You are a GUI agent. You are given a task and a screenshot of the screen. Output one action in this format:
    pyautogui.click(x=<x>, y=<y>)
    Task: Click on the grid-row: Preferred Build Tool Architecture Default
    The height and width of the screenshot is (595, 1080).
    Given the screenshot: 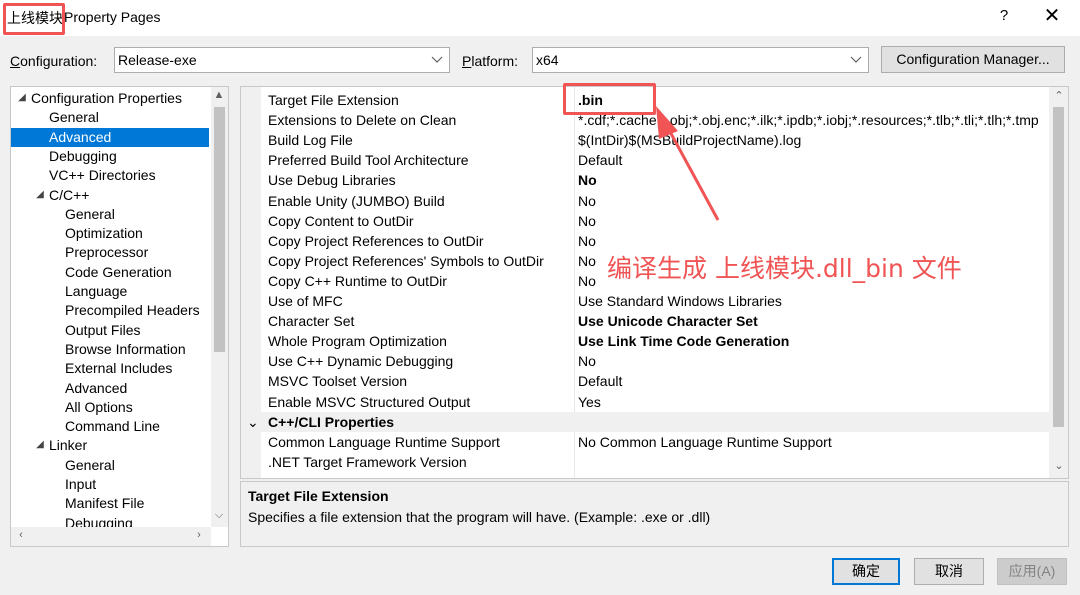 What is the action you would take?
    pyautogui.click(x=645, y=160)
    